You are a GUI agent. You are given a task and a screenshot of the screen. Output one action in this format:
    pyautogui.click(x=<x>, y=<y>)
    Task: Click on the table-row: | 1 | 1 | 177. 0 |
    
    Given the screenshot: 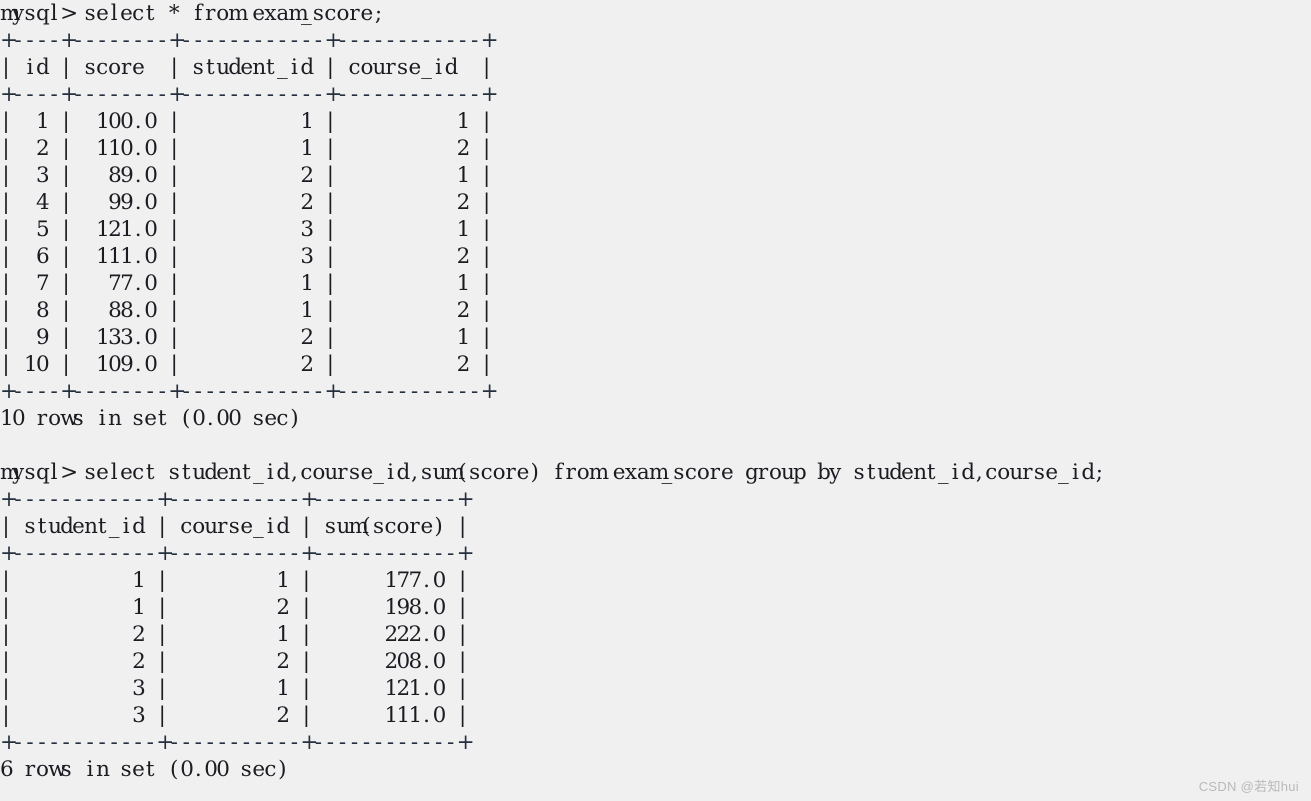 What is the action you would take?
    pyautogui.click(x=234, y=580)
    